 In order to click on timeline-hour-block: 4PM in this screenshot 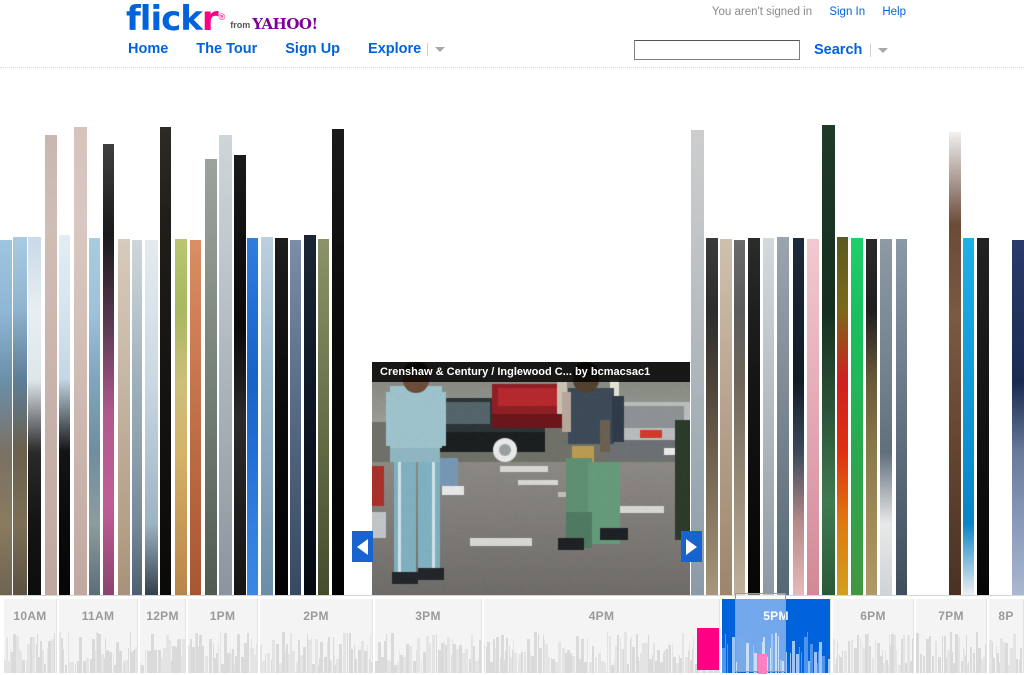, I will do `click(601, 636)`.